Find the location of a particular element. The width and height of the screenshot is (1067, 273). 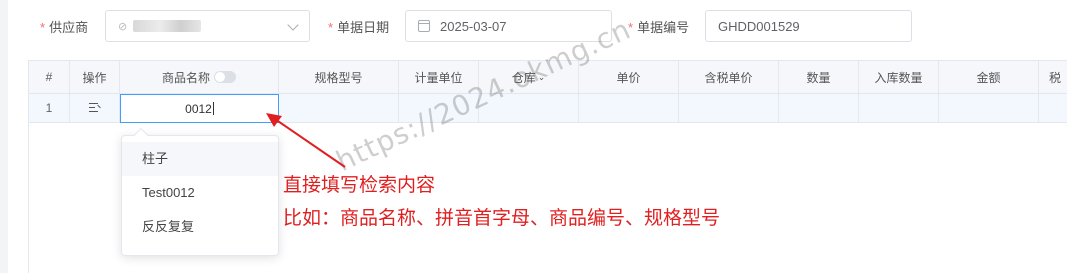

row-tax-price is located at coordinates (729, 108).